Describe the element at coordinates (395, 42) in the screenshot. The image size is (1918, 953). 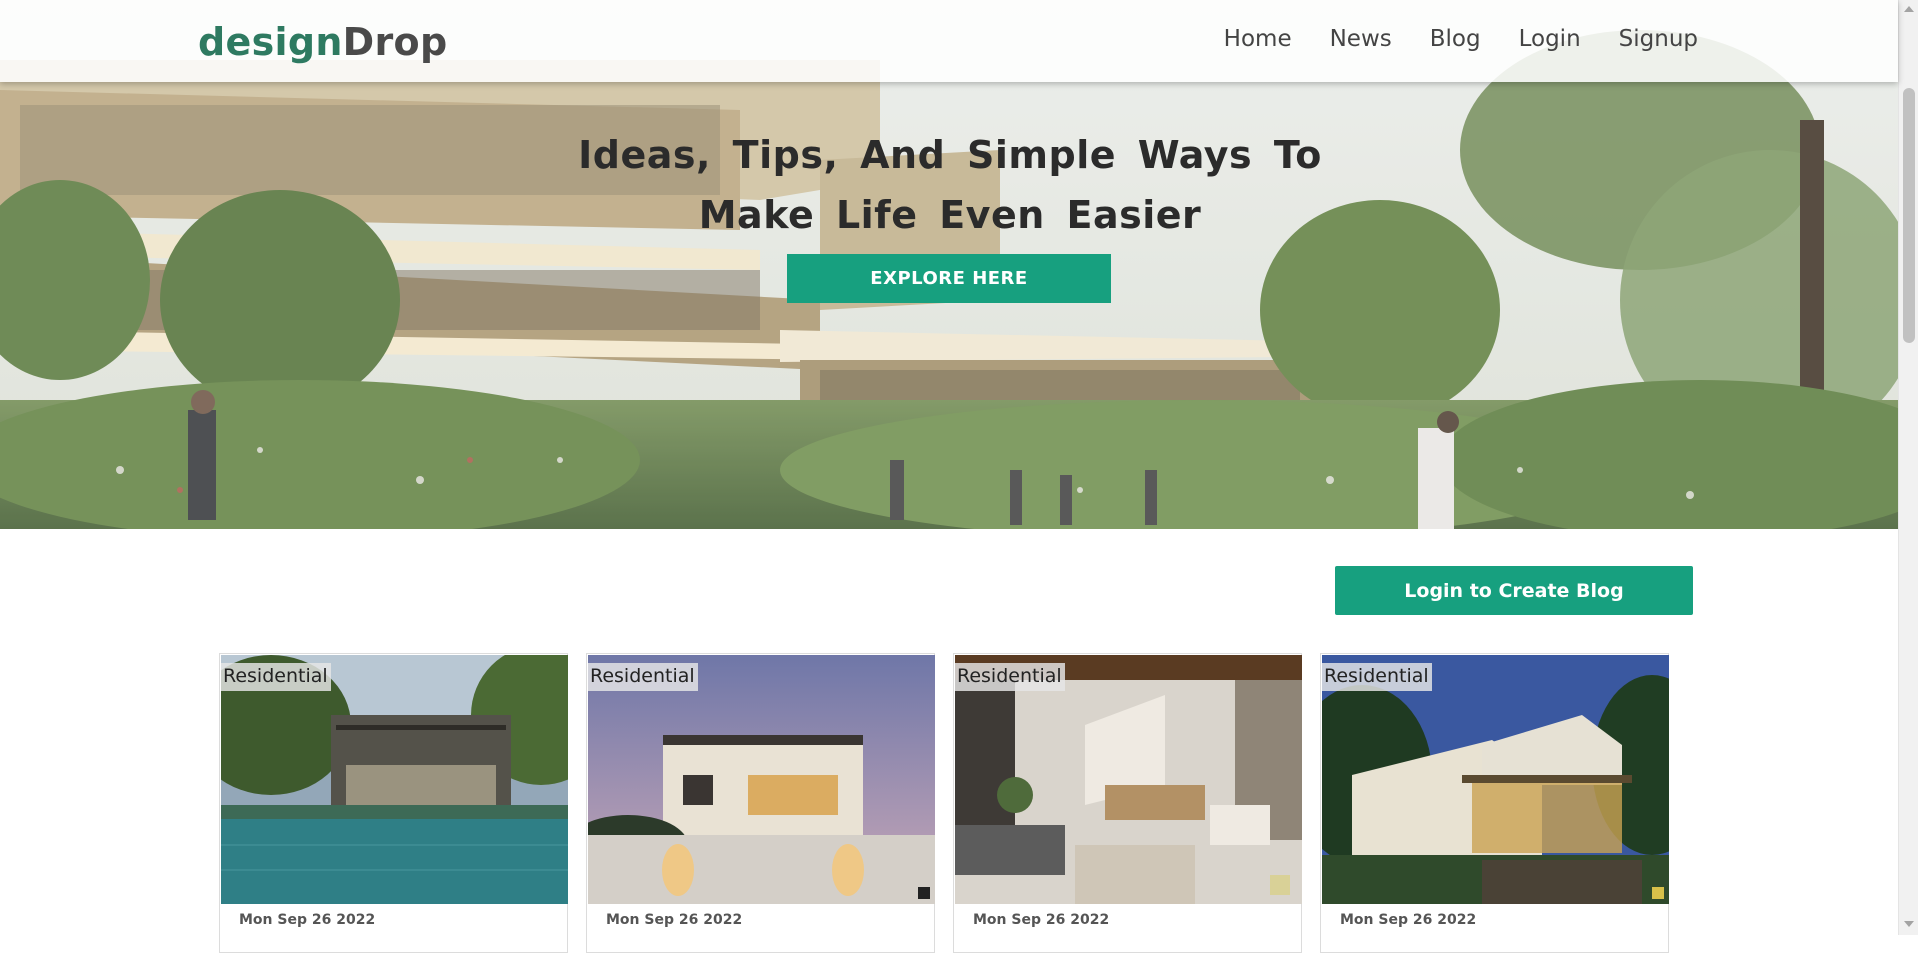
I see `brand-logo-part-2: Drop` at that location.